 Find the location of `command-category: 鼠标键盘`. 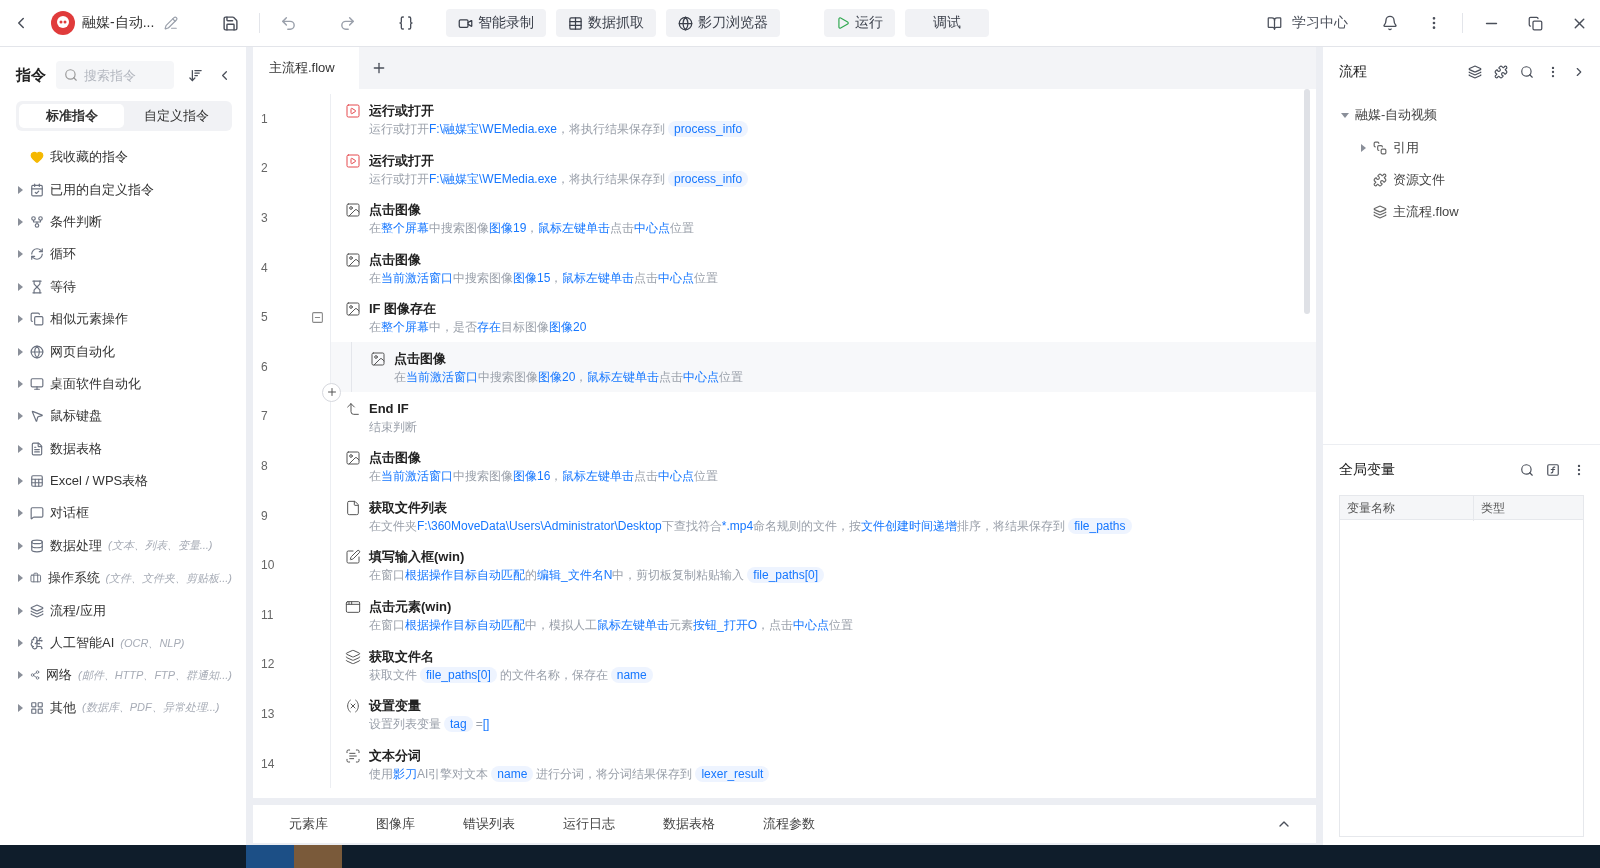

command-category: 鼠标键盘 is located at coordinates (76, 416).